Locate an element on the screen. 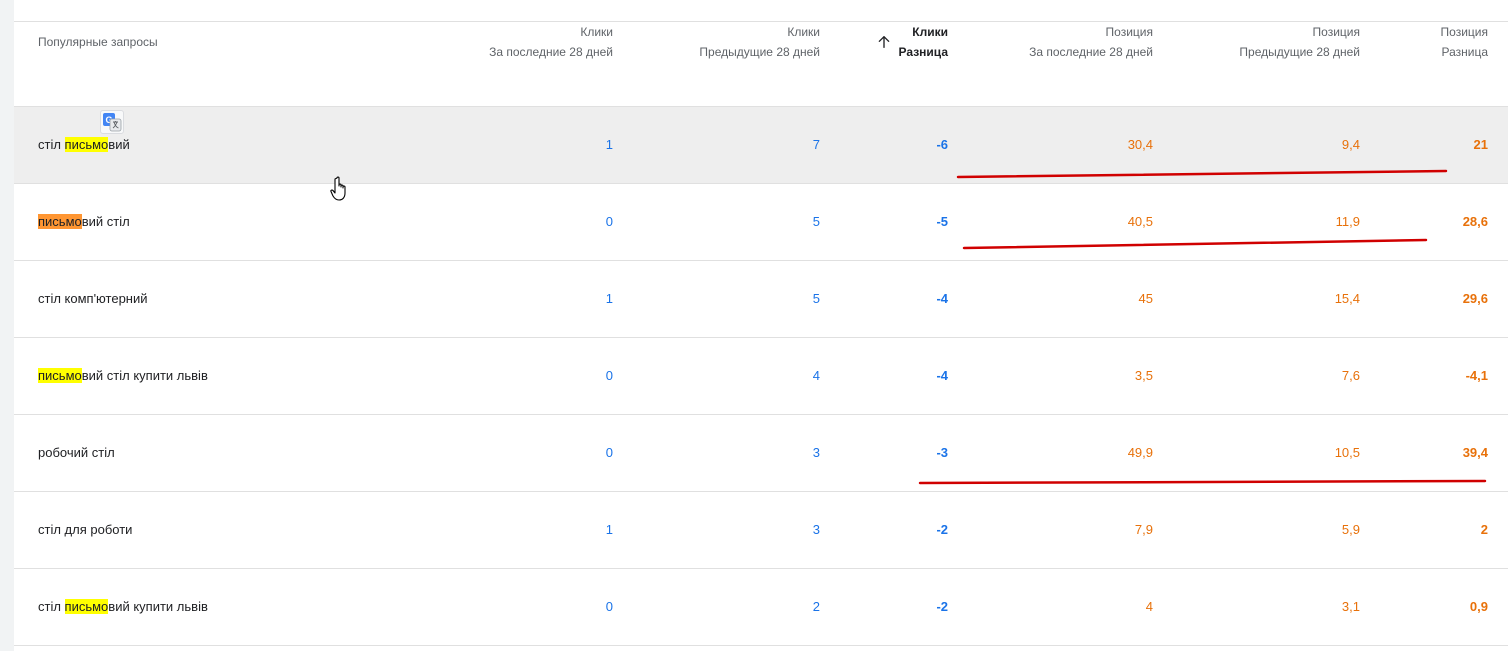  header-position-last-sub: За последние 28 дней is located at coordinates (1091, 52).